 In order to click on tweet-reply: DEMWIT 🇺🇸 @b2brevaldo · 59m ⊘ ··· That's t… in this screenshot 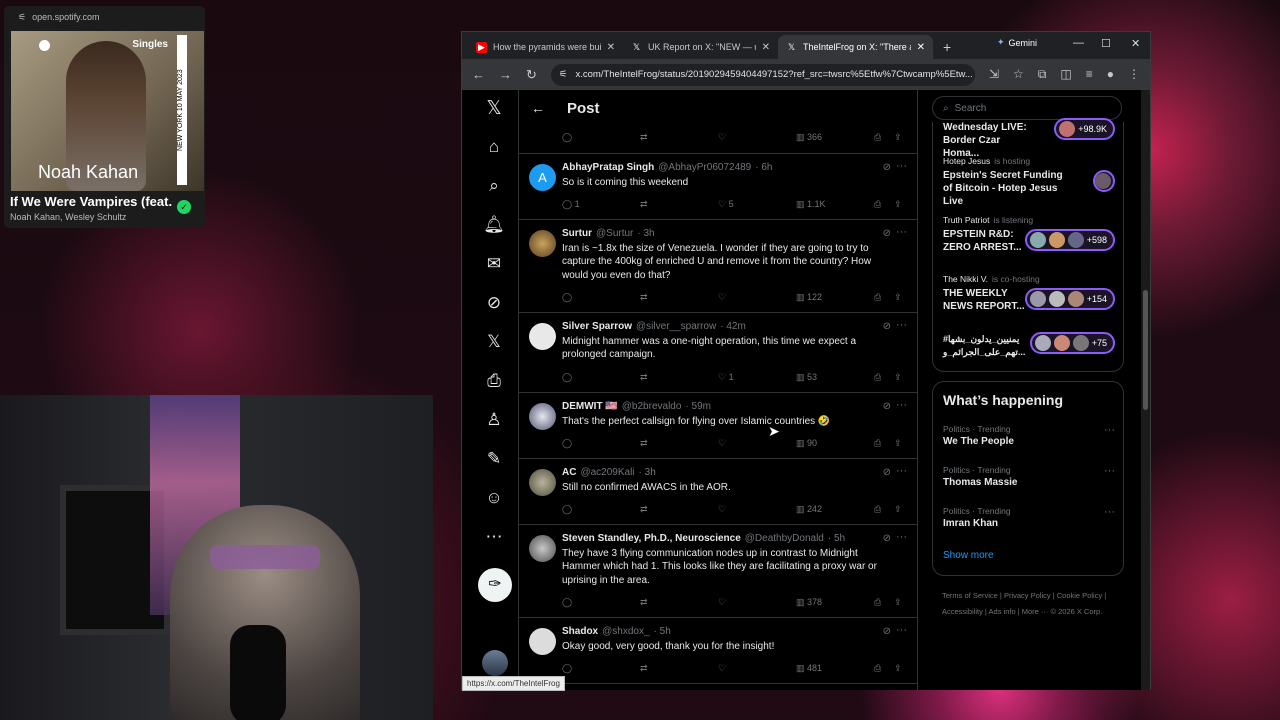, I will do `click(718, 426)`.